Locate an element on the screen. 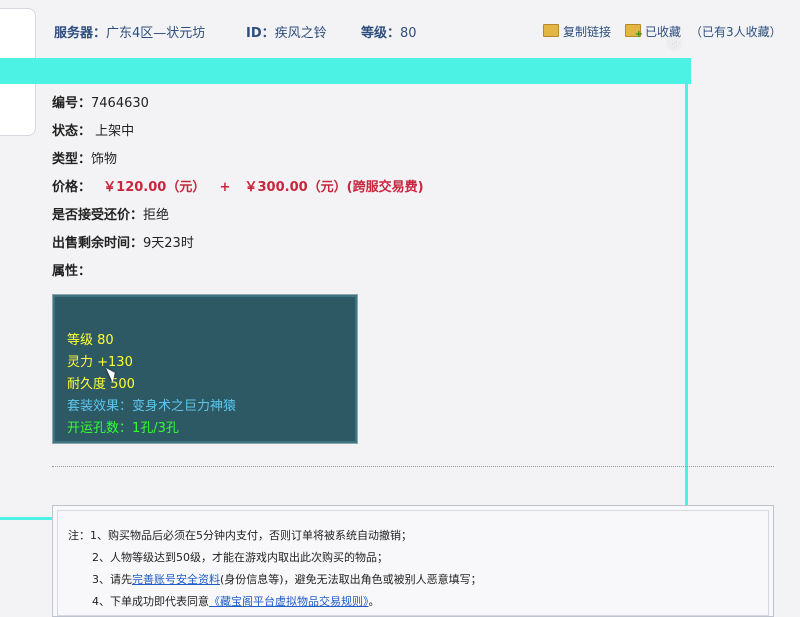 This screenshot has height=617, width=800. price-value: ￥120.00（元） is located at coordinates (154, 187).